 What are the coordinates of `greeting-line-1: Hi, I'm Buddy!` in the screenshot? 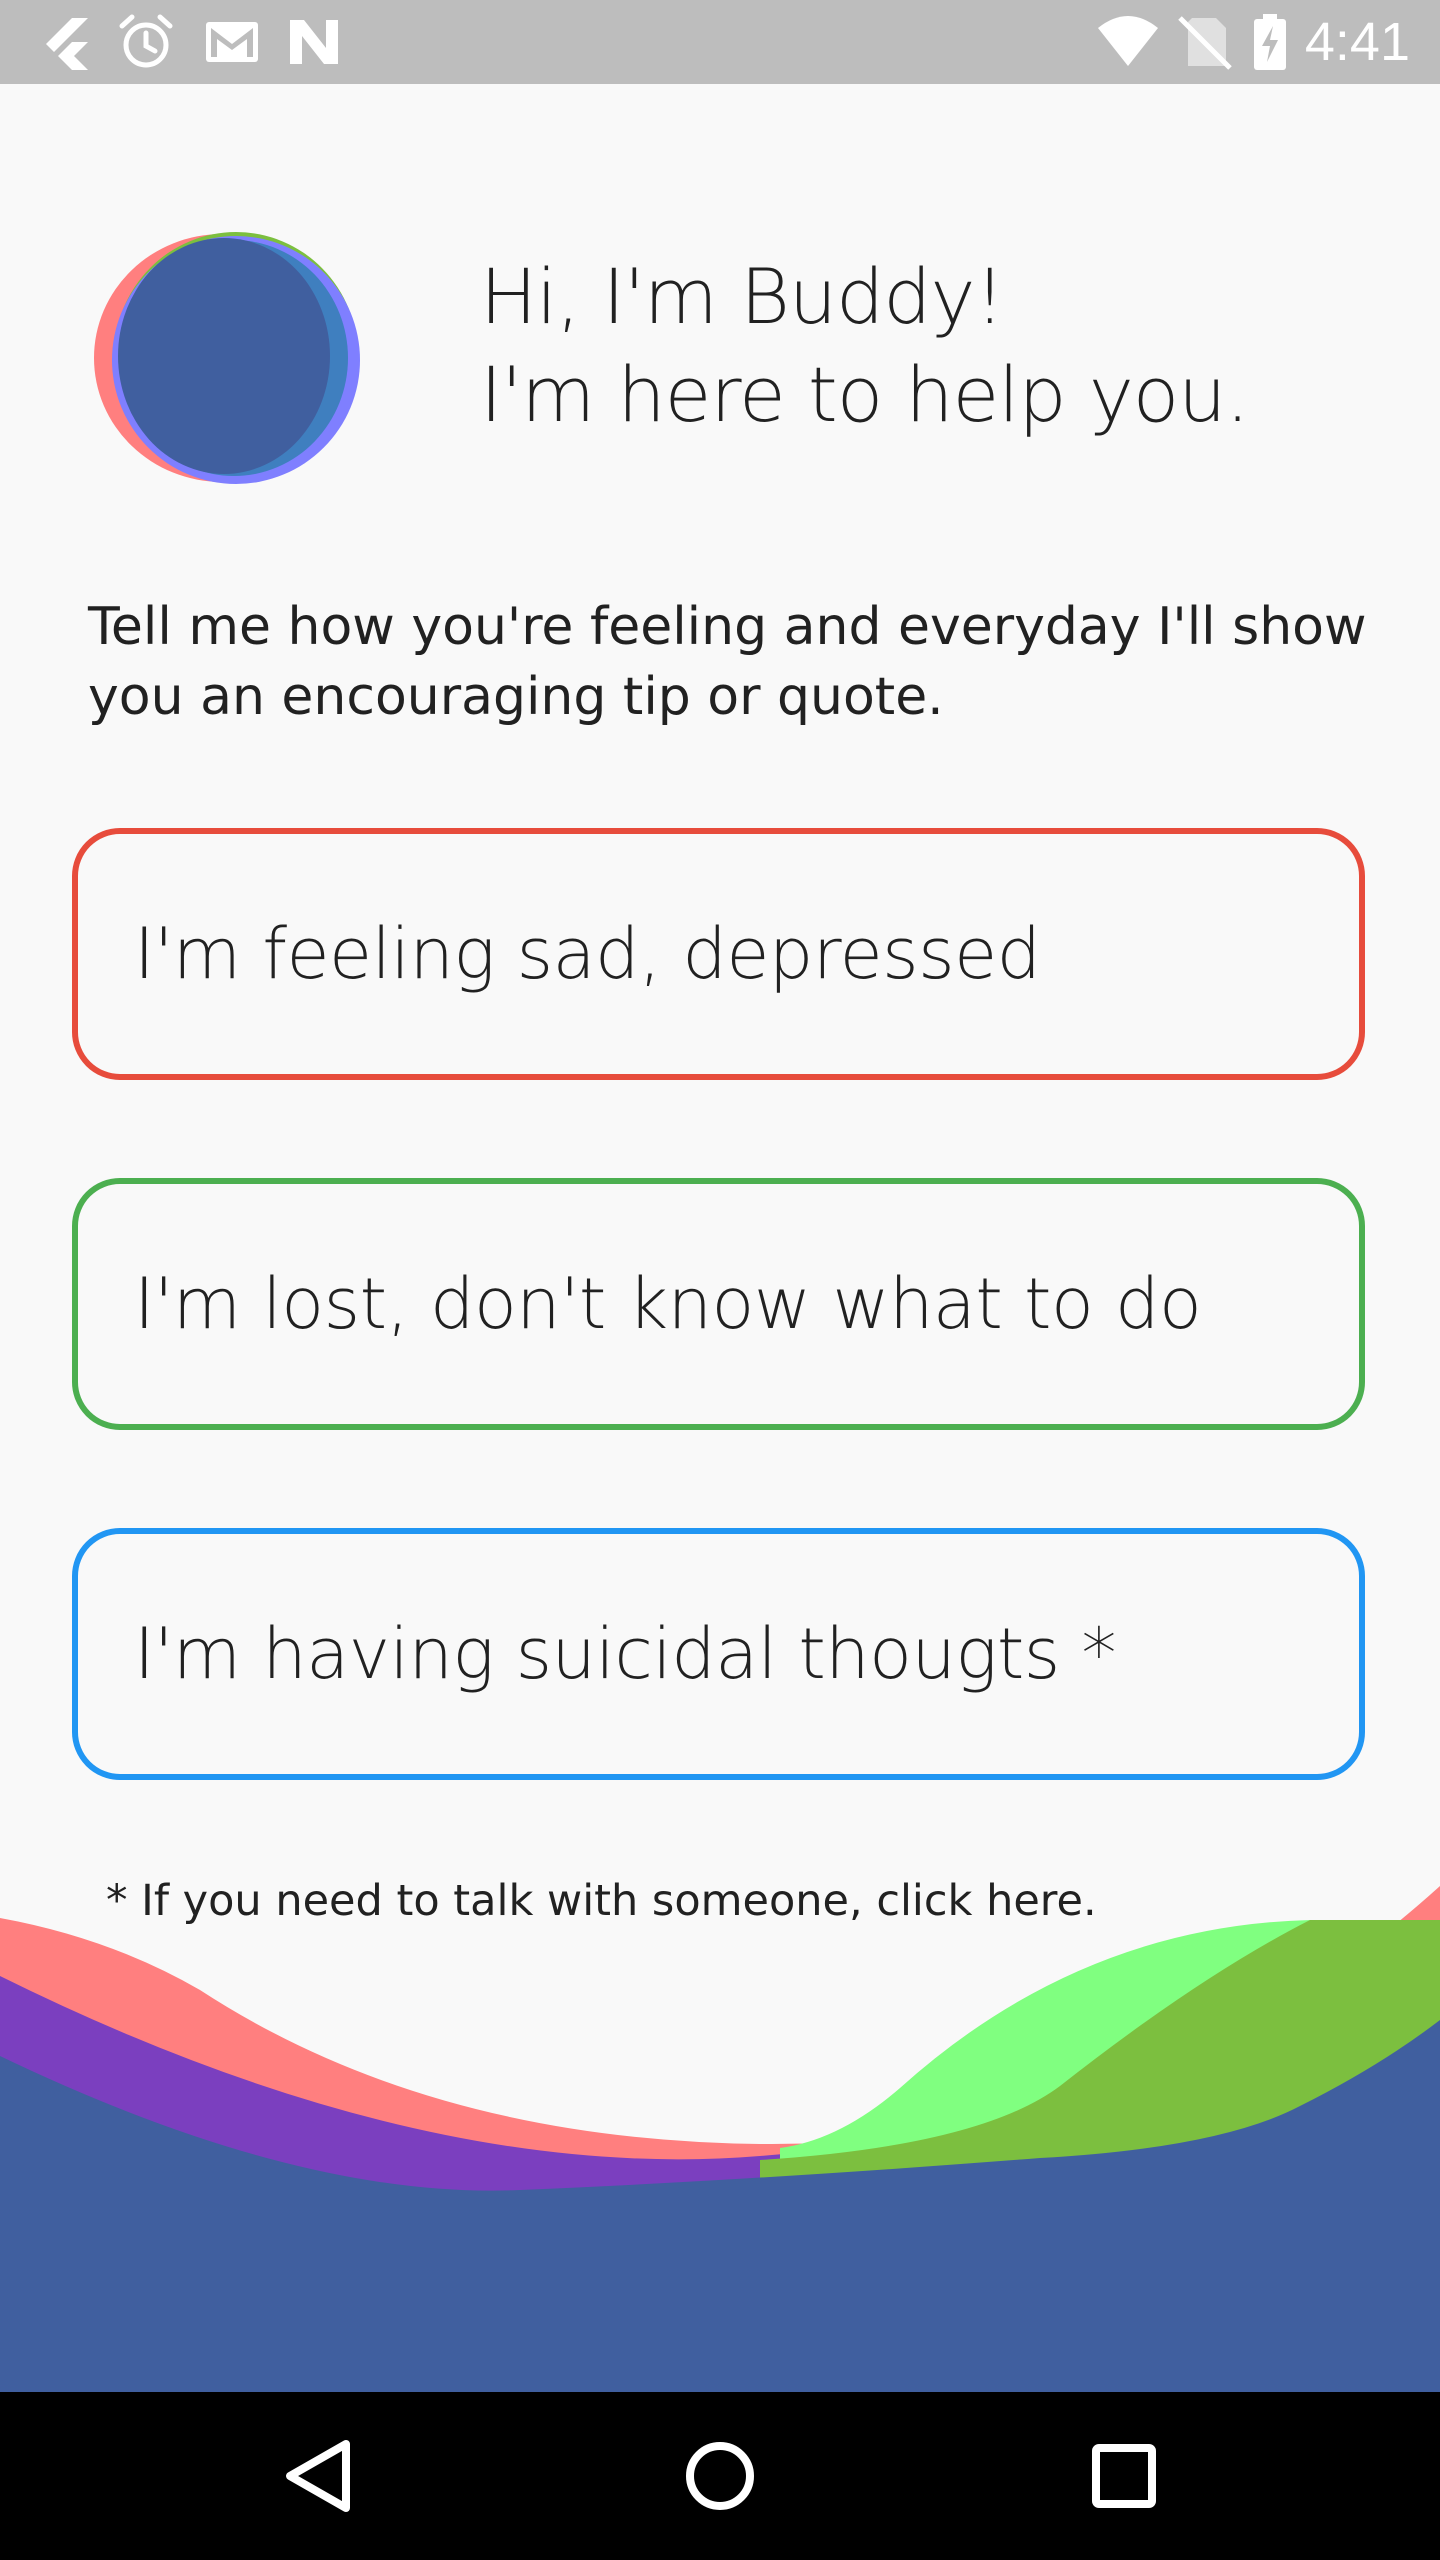 It's located at (742, 296).